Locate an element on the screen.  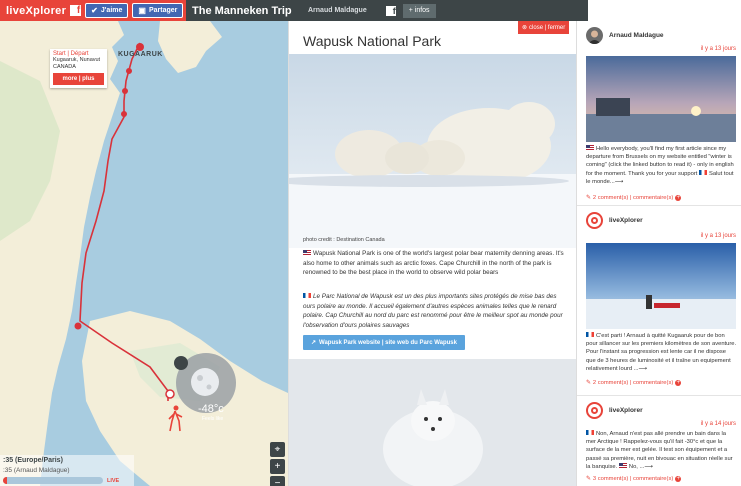
start-popup-line2: CANADA is located at coordinates (64, 67).